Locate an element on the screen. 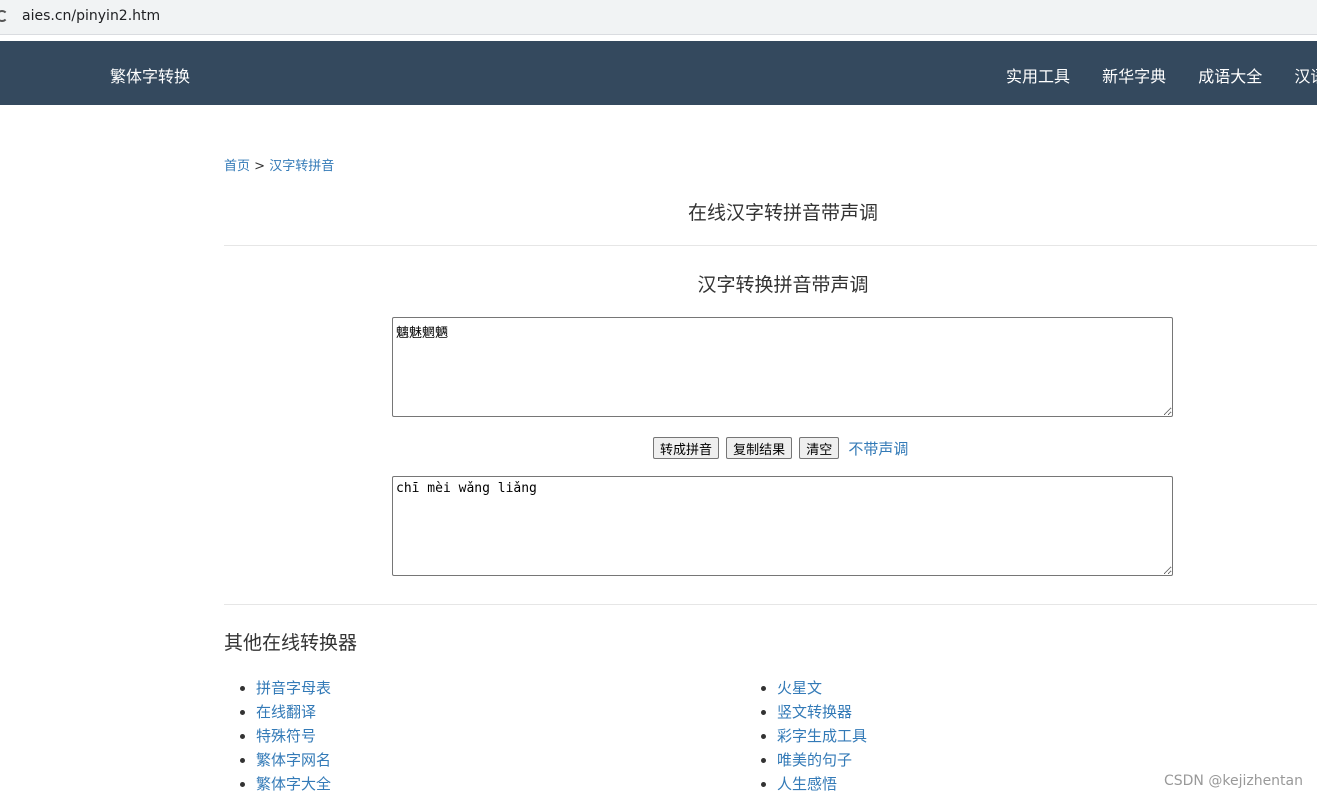 The width and height of the screenshot is (1317, 801). list-item: 竖文转换器 is located at coordinates (822, 712).